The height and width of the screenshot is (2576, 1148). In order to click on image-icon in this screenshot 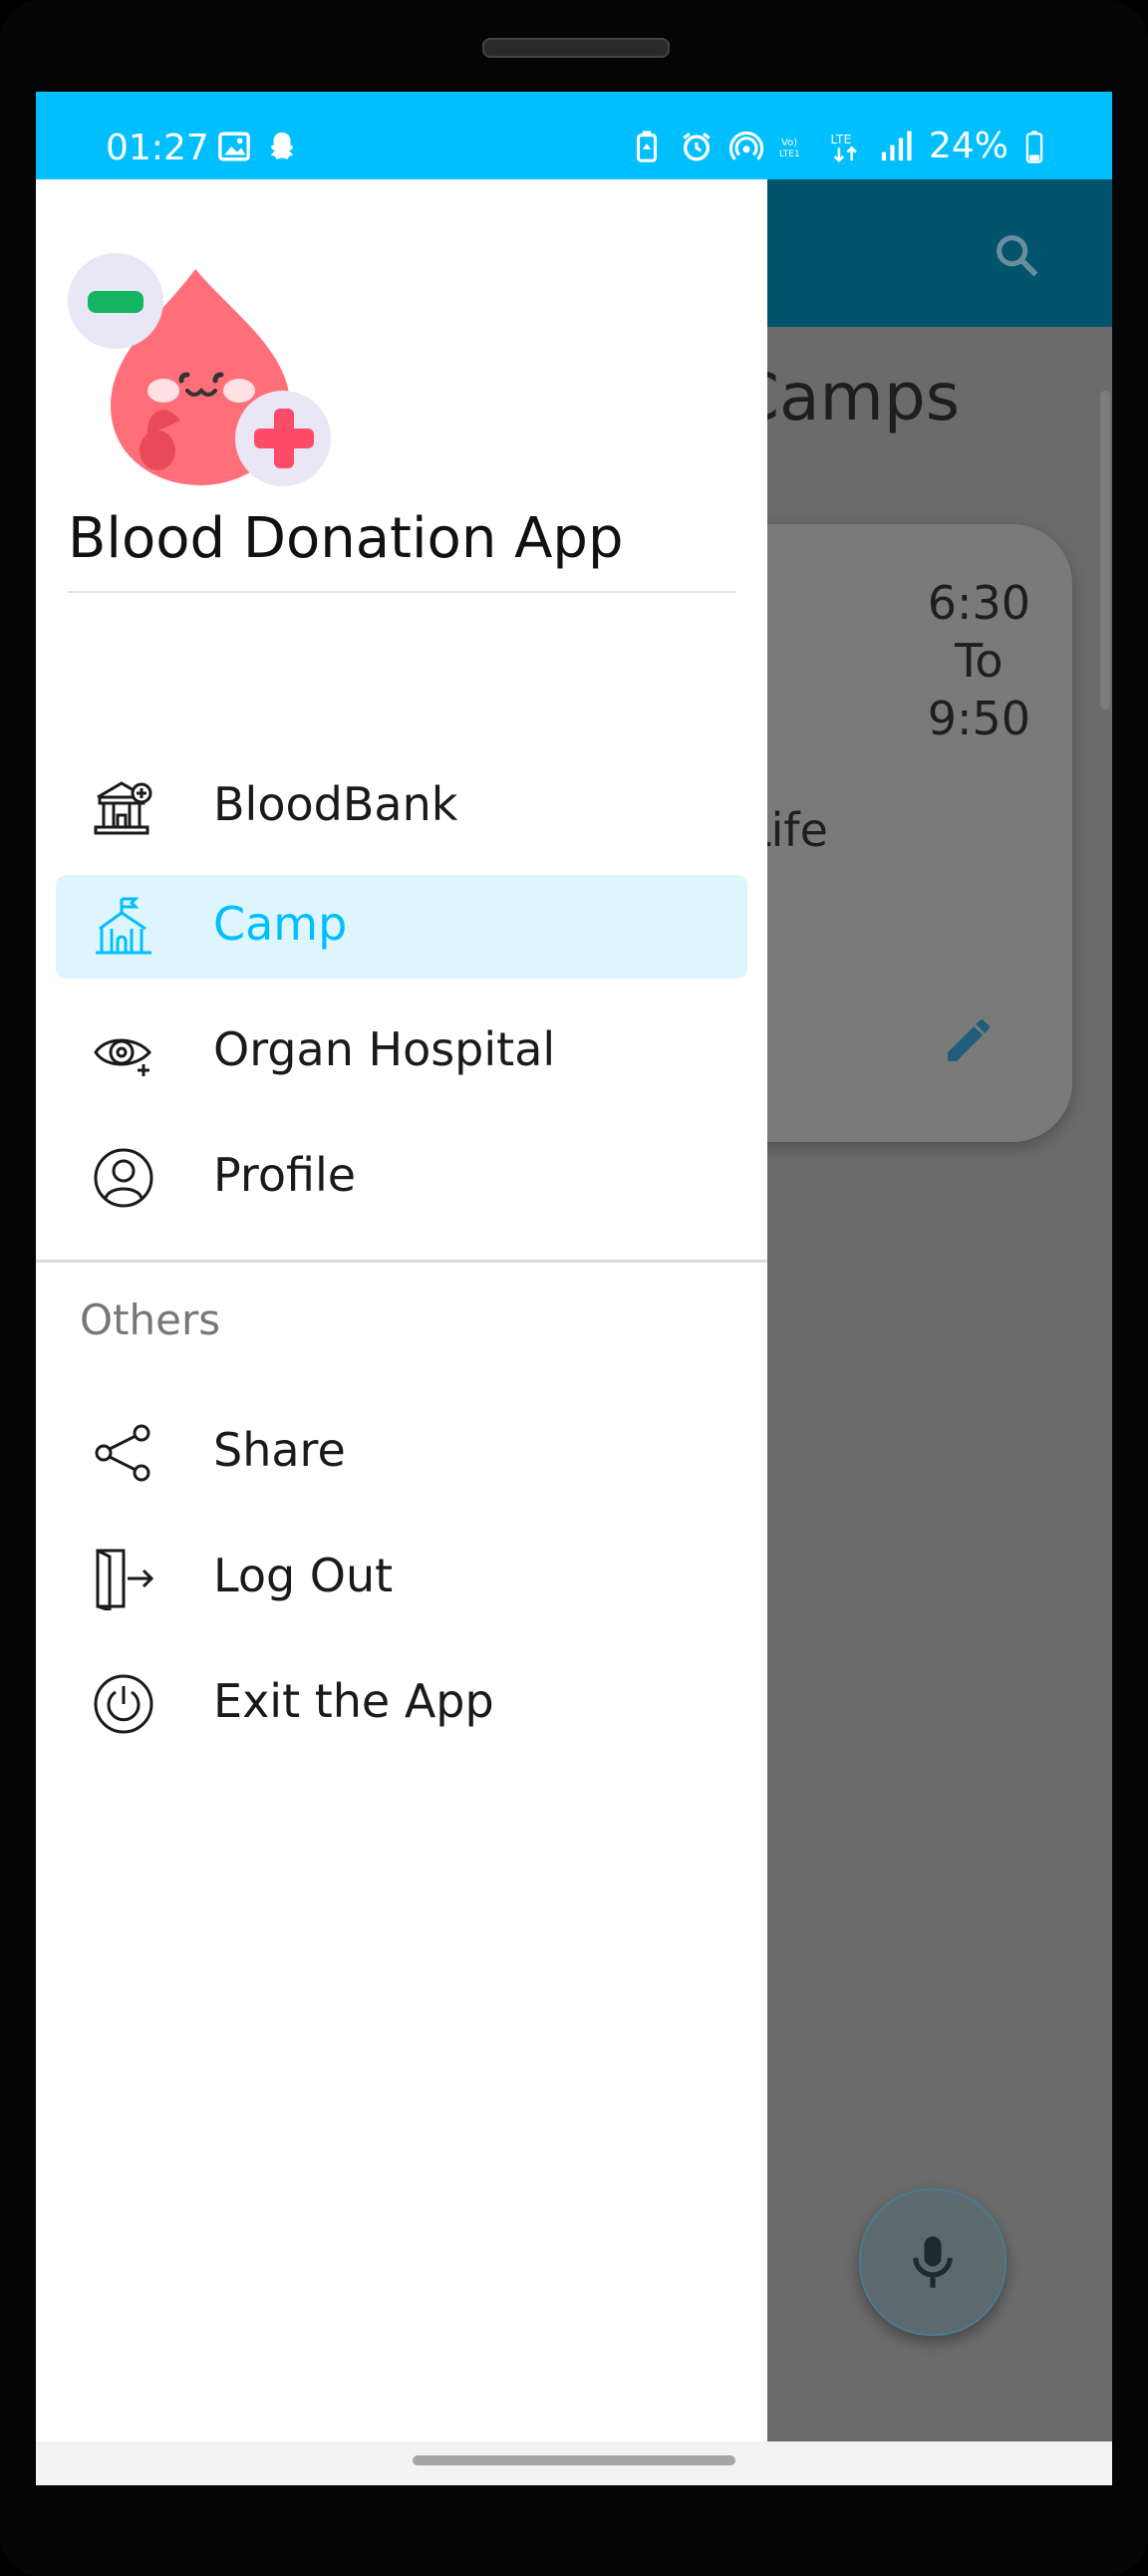, I will do `click(234, 146)`.